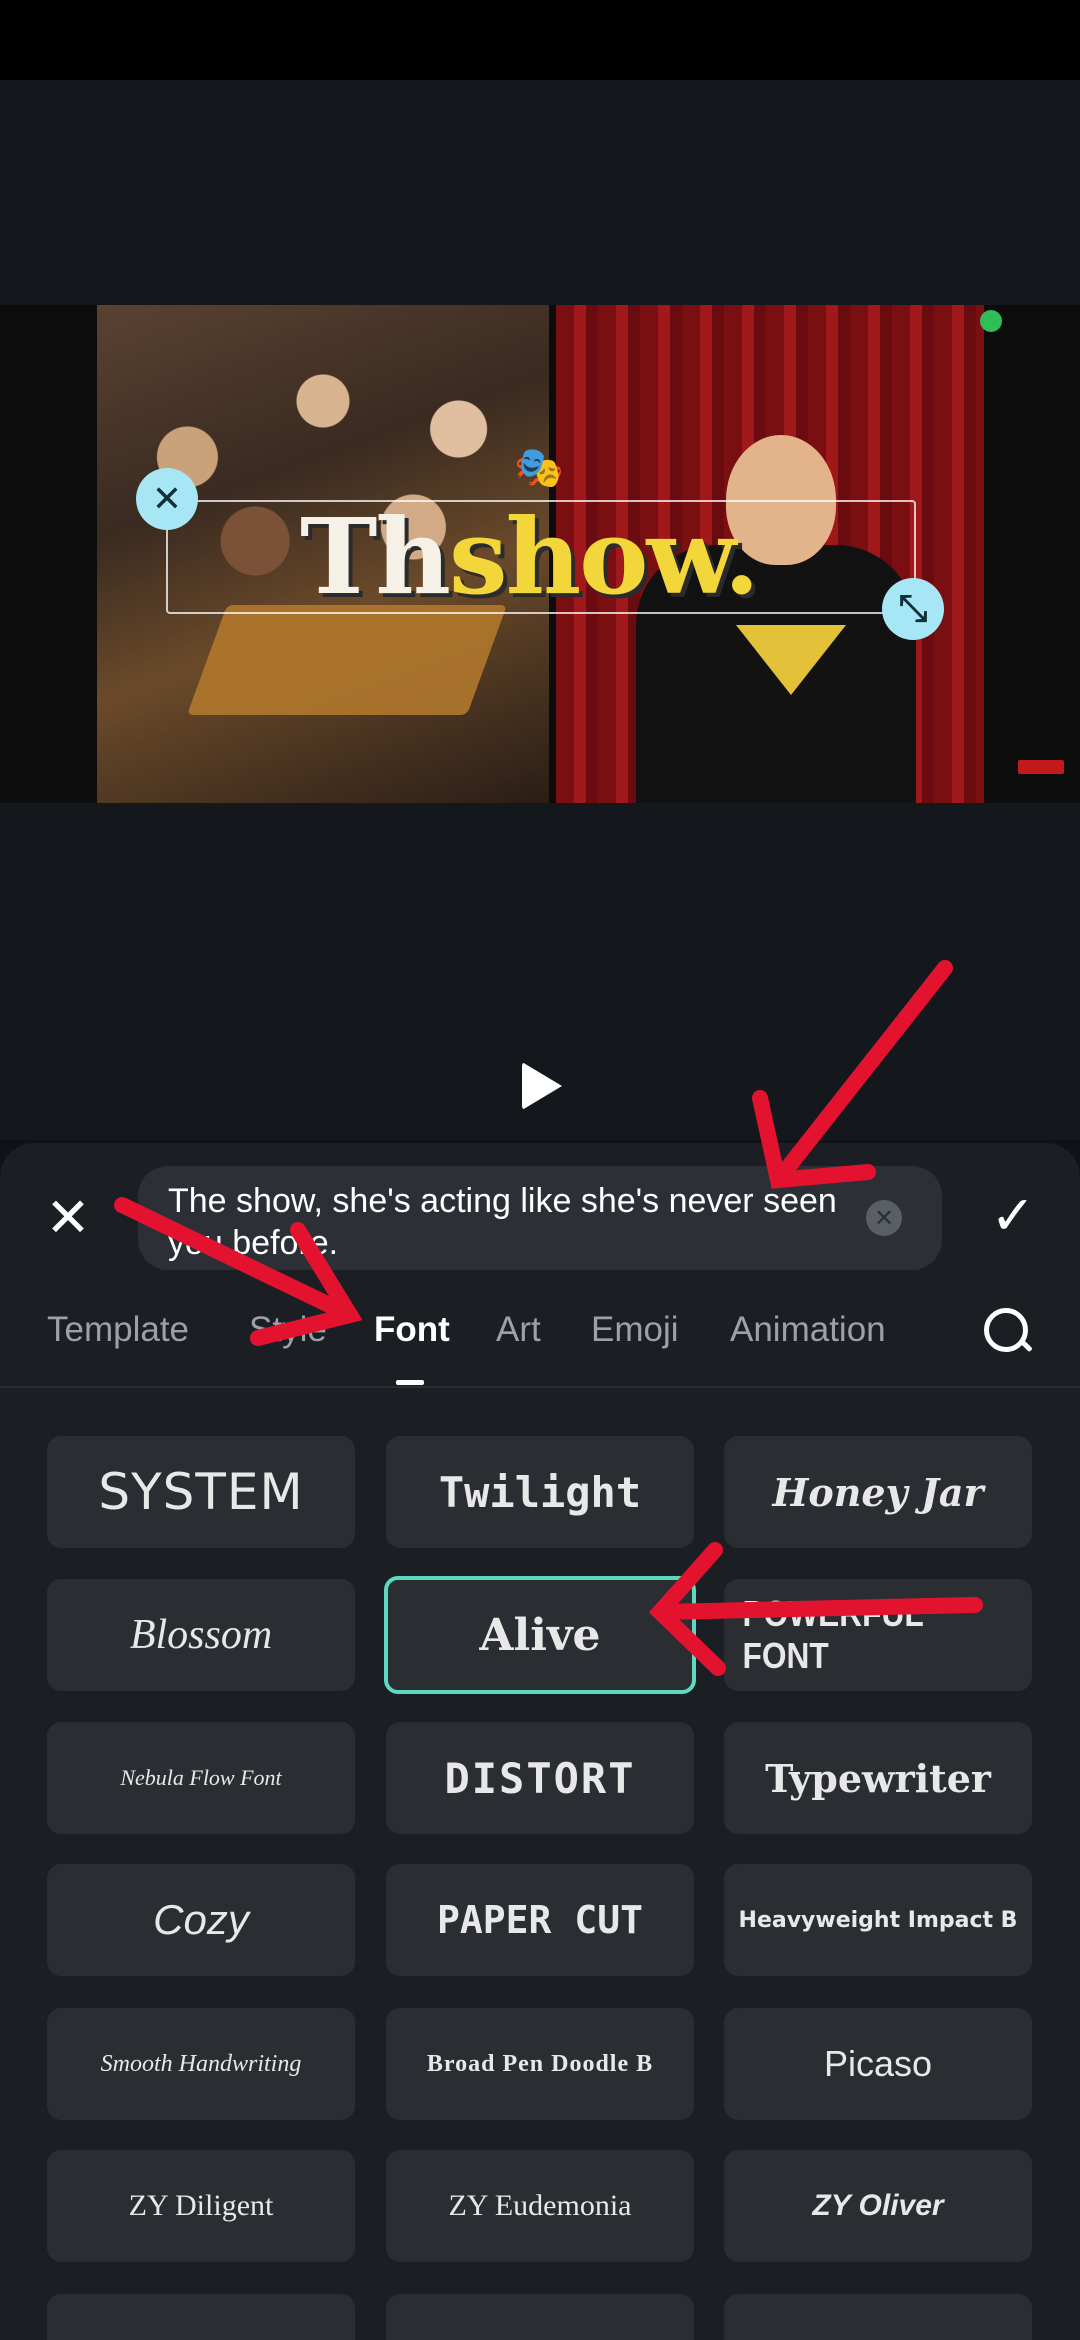 The image size is (1080, 2340). I want to click on clear-text-icon: ✕, so click(884, 1218).